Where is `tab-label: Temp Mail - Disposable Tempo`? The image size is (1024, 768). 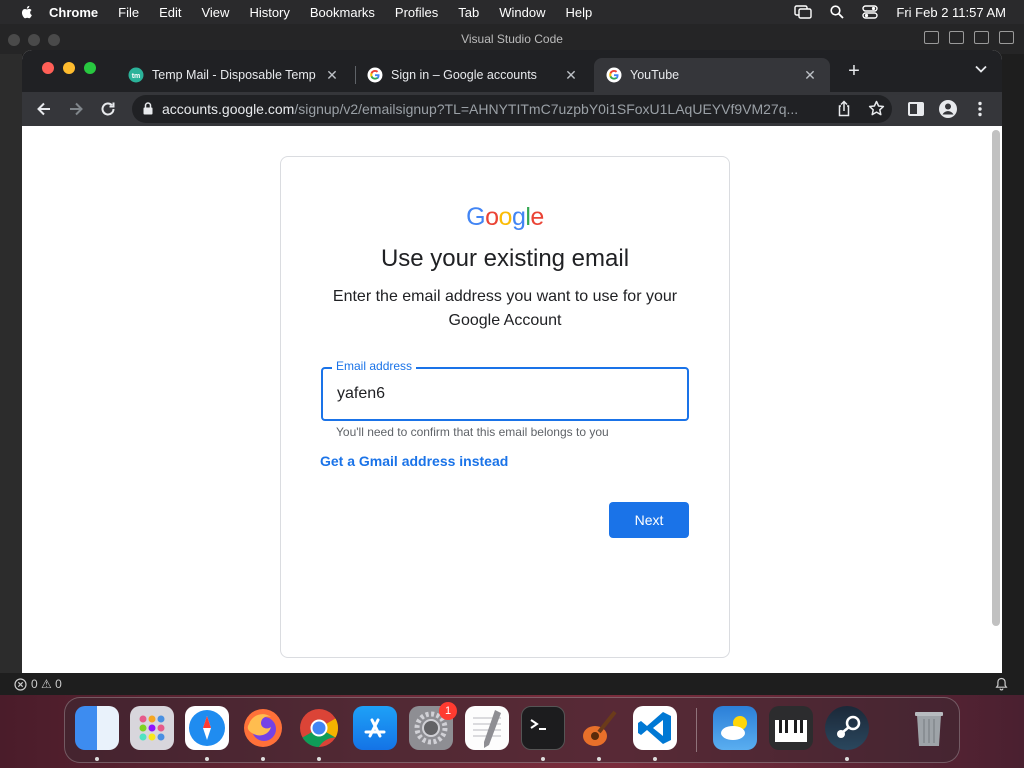
tab-label: Temp Mail - Disposable Tempo is located at coordinates (234, 75).